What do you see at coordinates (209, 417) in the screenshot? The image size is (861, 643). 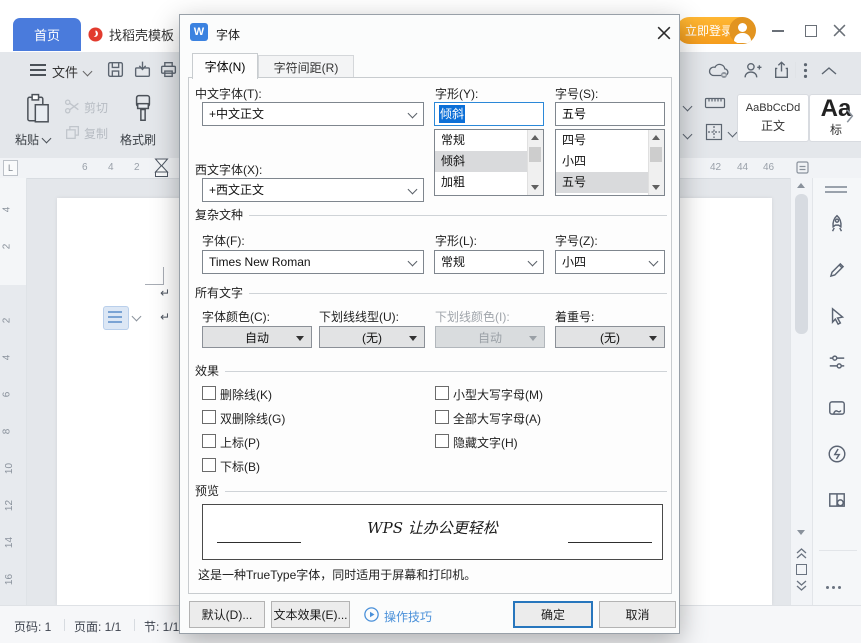 I see `checkbox-double-strikethrough` at bounding box center [209, 417].